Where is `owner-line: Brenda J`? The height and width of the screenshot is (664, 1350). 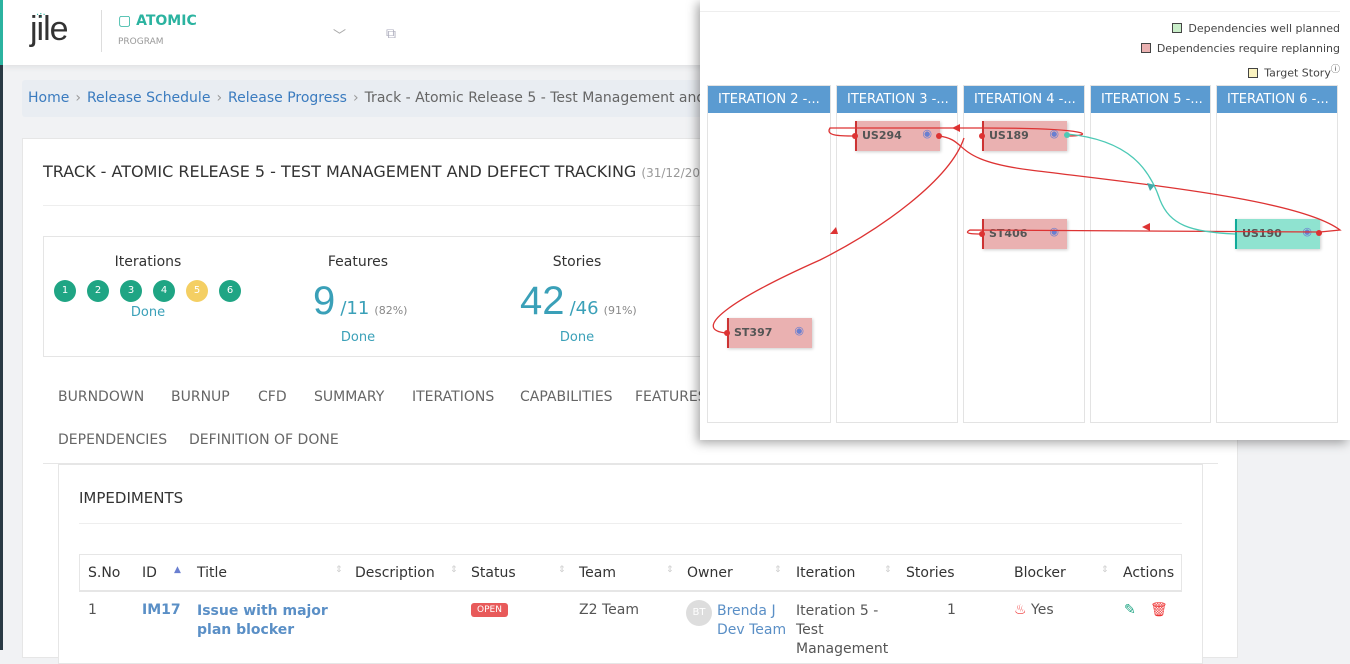
owner-line: Brenda J is located at coordinates (746, 611).